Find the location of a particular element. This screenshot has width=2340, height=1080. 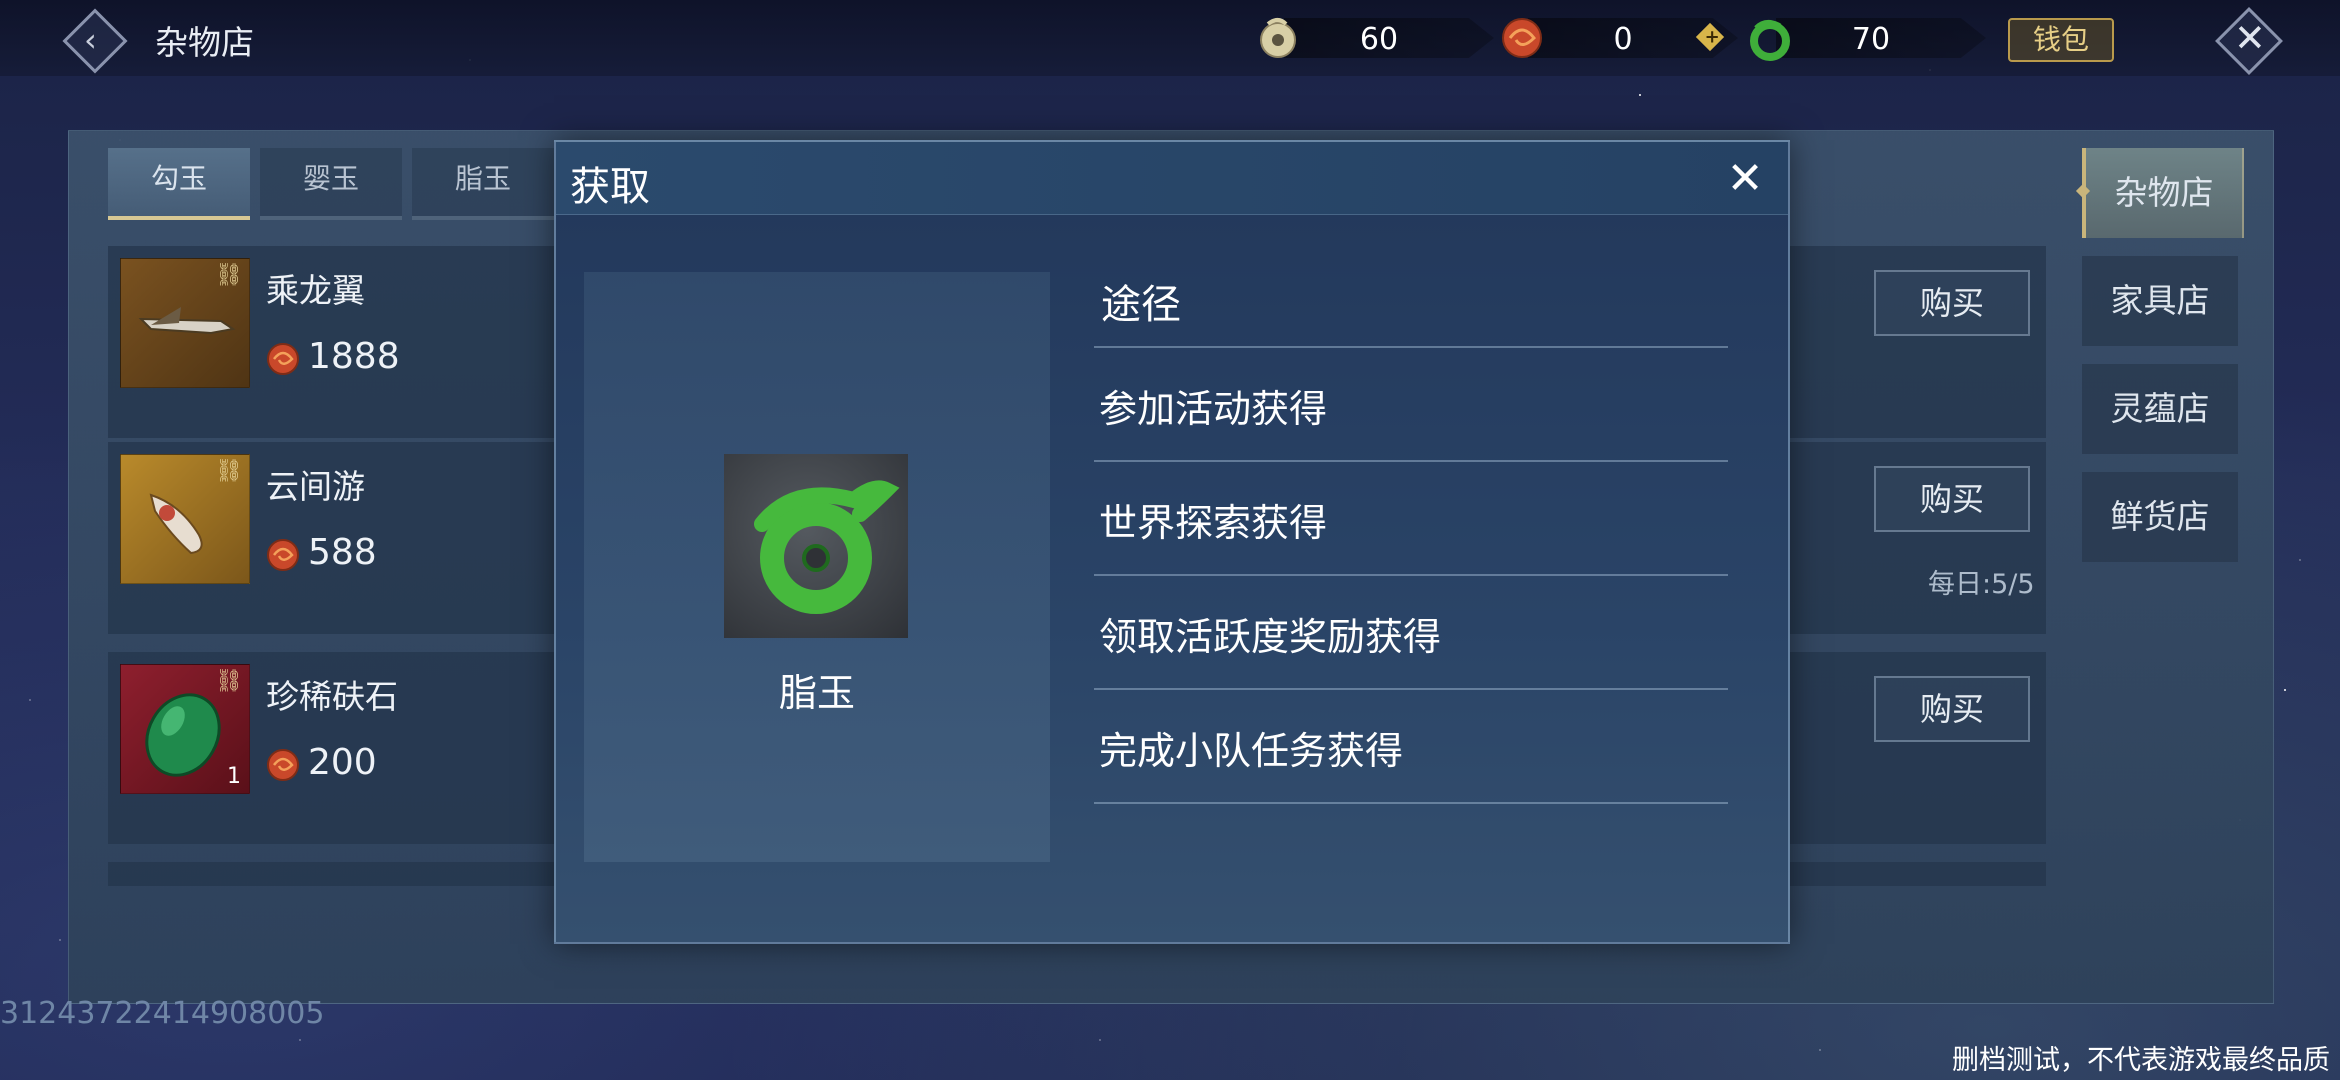

jade-coin-icon is located at coordinates (1278, 38).